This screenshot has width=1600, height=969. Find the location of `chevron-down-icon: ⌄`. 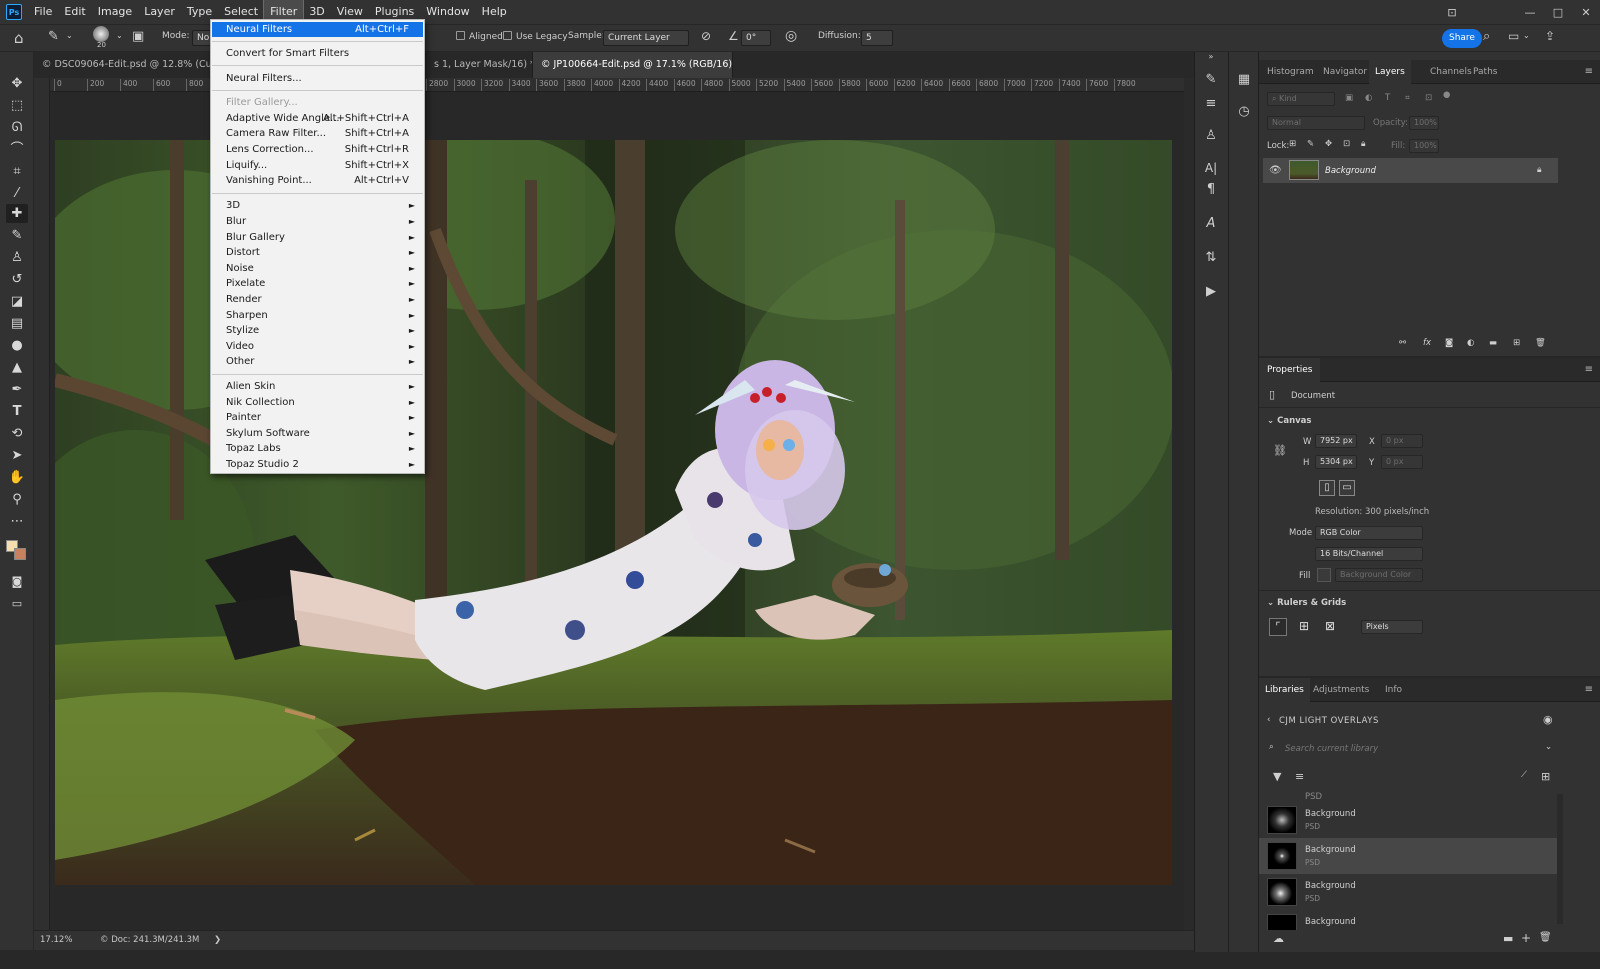

chevron-down-icon: ⌄ is located at coordinates (1548, 747).